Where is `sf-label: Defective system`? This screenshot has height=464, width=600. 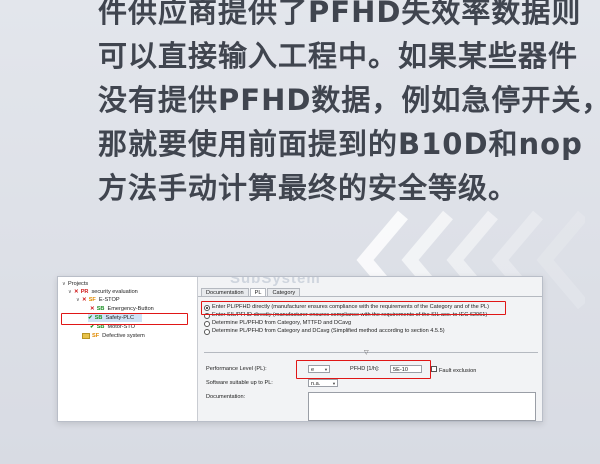
sf-label: Defective system is located at coordinates (123, 336).